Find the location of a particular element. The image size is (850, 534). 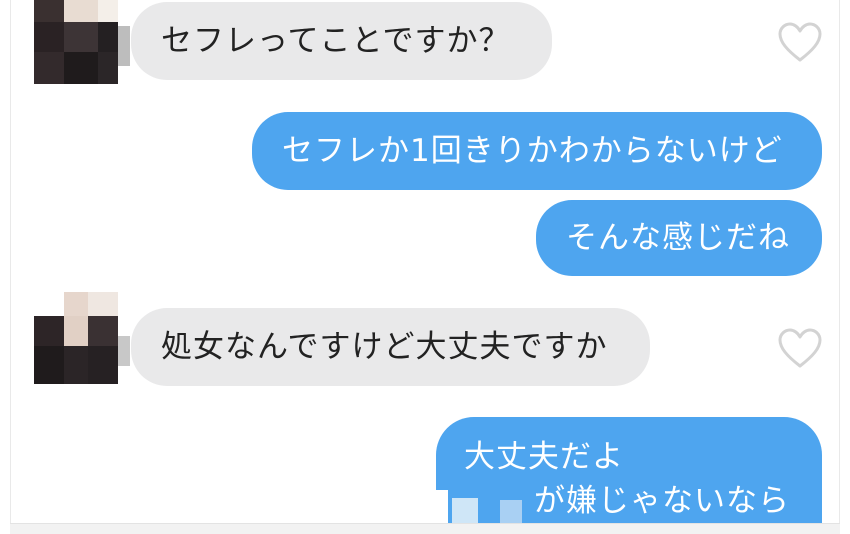

message-text: そんな感じだね is located at coordinates (678, 237).